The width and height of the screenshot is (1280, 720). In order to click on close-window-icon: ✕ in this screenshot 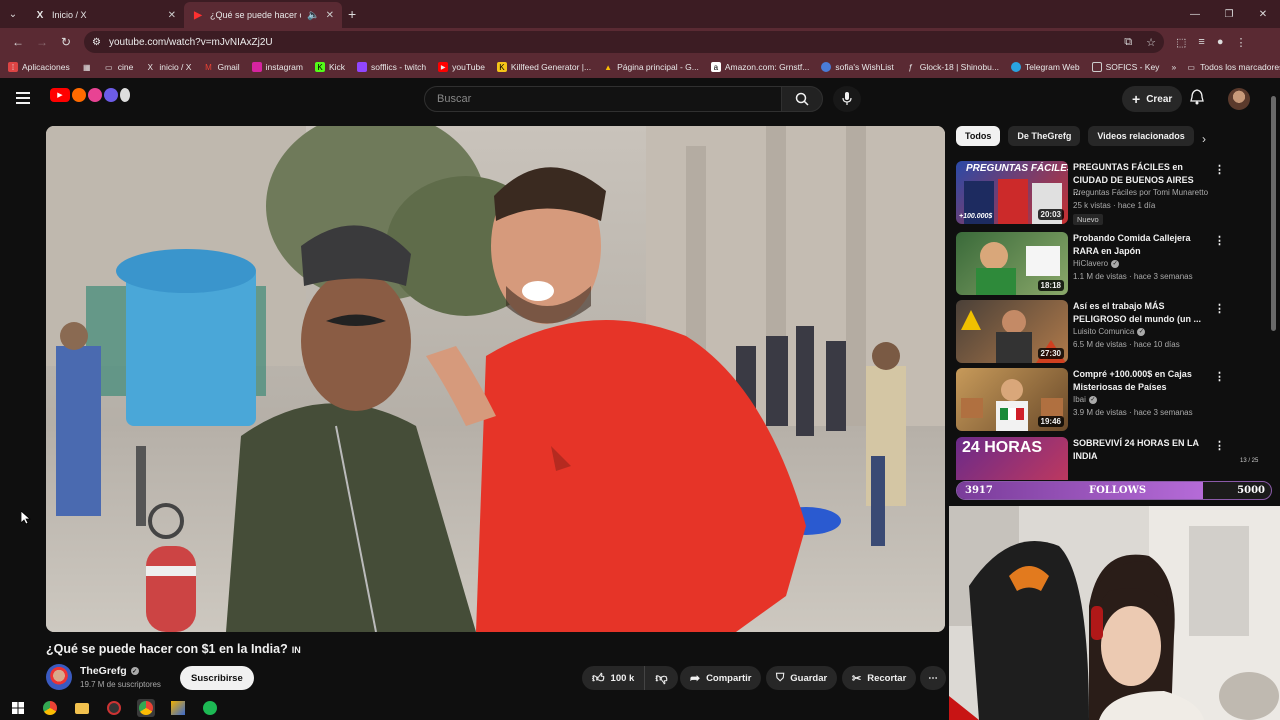, I will do `click(1263, 14)`.